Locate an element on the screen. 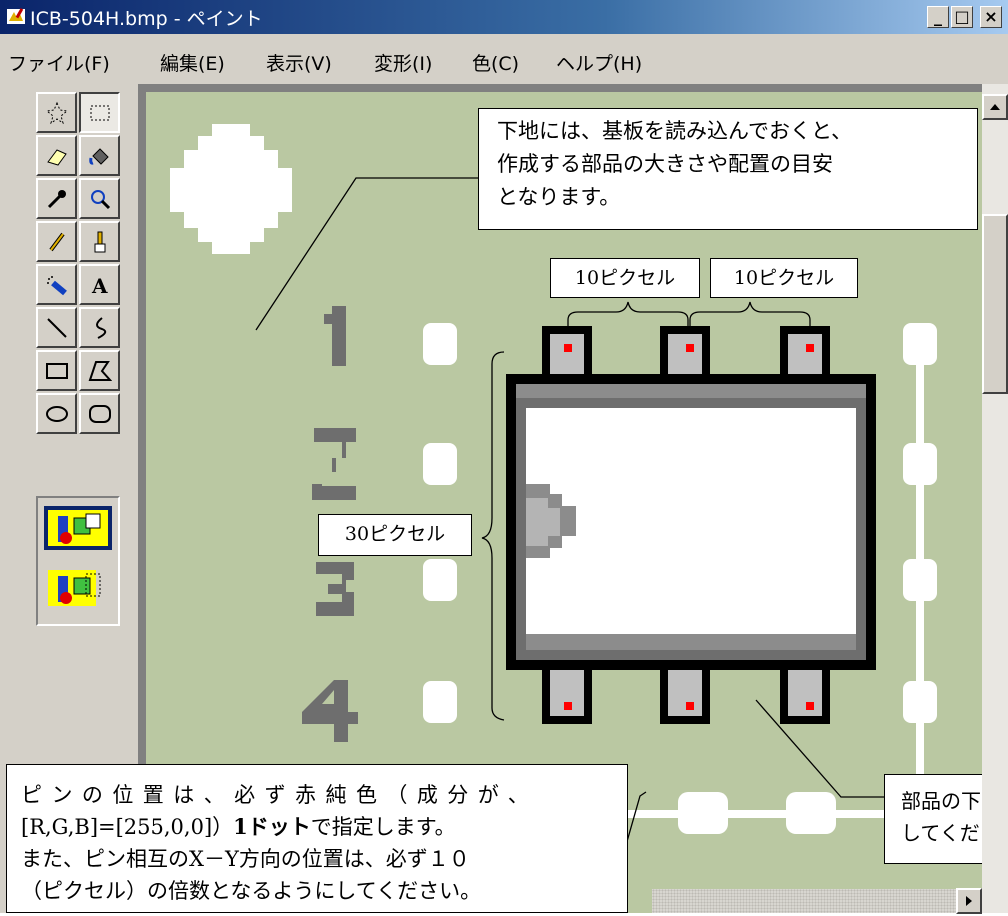 This screenshot has width=1008, height=916. menu-file: ファイル(F) is located at coordinates (59, 62).